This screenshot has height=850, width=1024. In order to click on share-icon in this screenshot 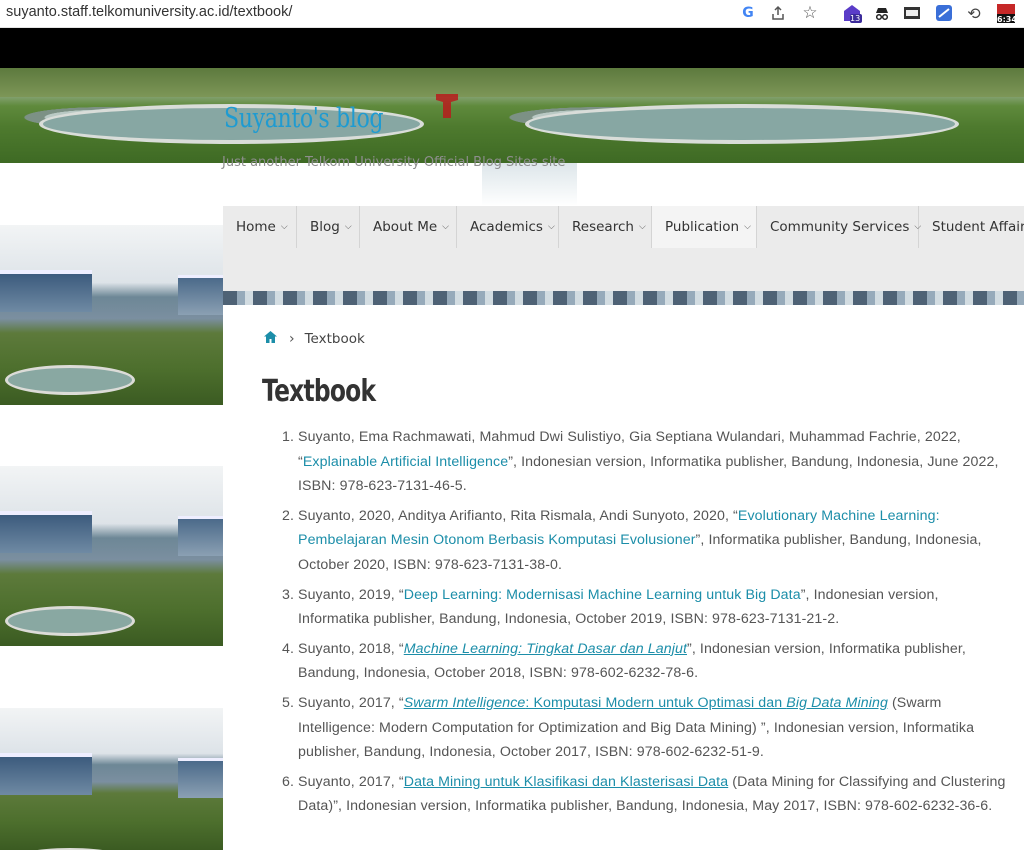, I will do `click(778, 13)`.